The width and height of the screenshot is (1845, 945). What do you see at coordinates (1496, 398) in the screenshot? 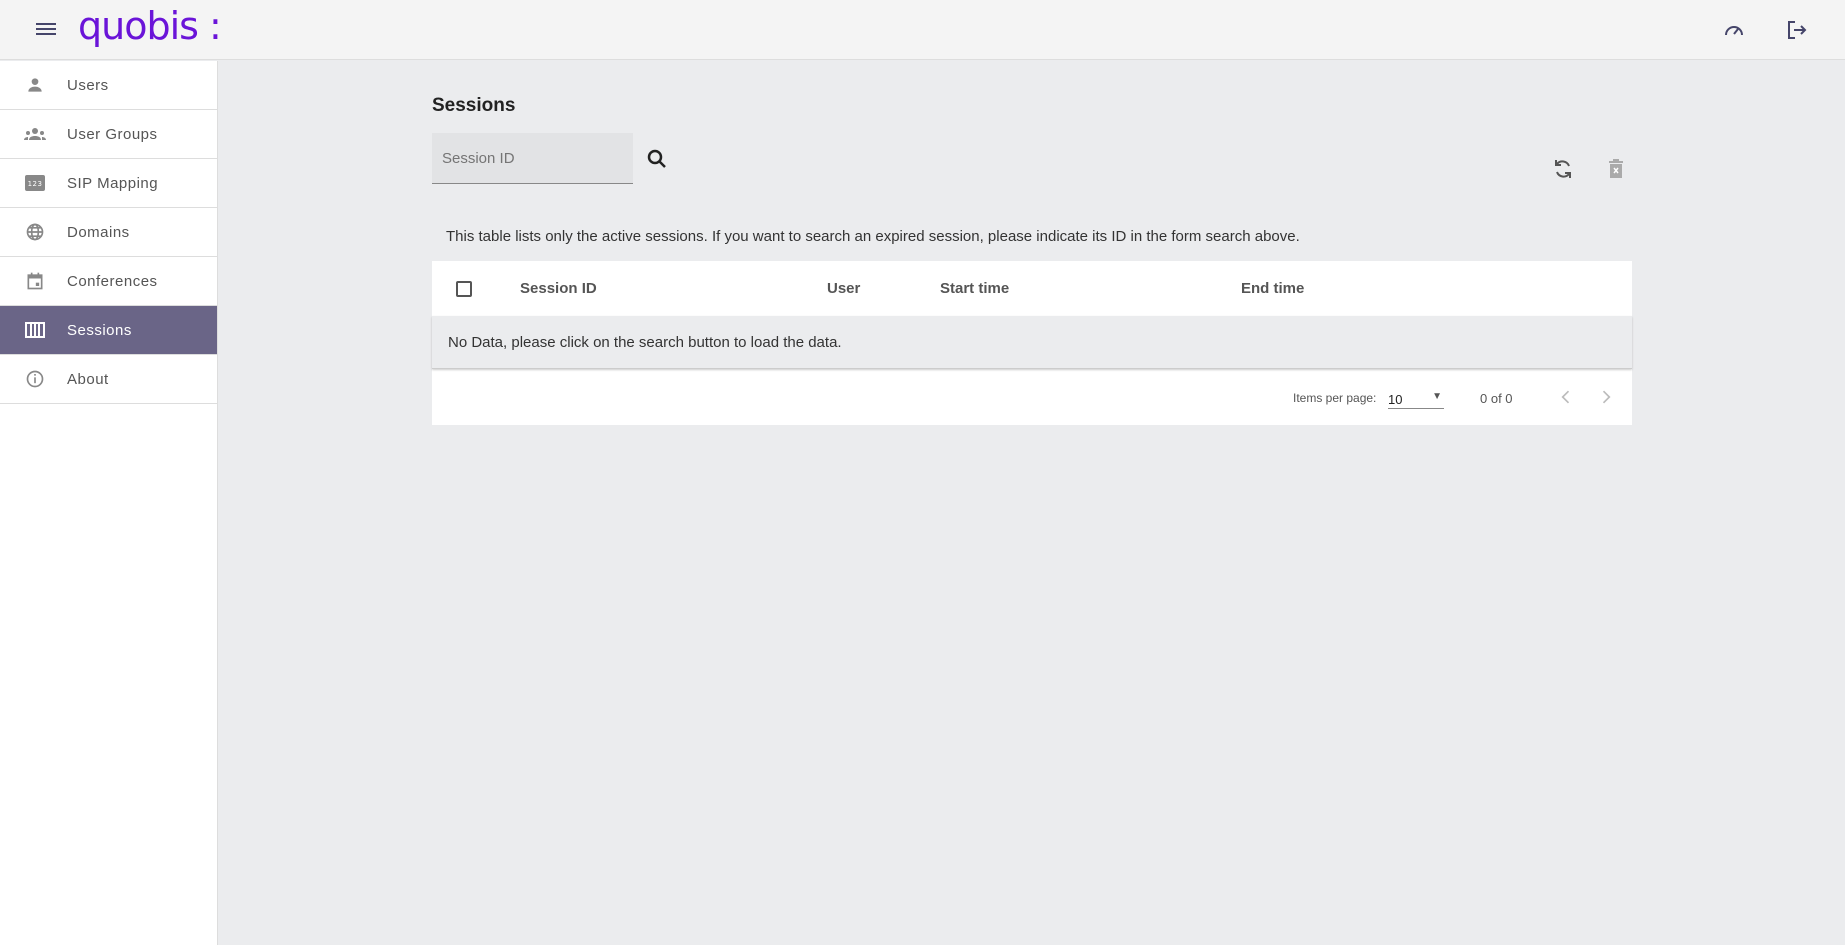
I see `page-range: 0 of 0` at bounding box center [1496, 398].